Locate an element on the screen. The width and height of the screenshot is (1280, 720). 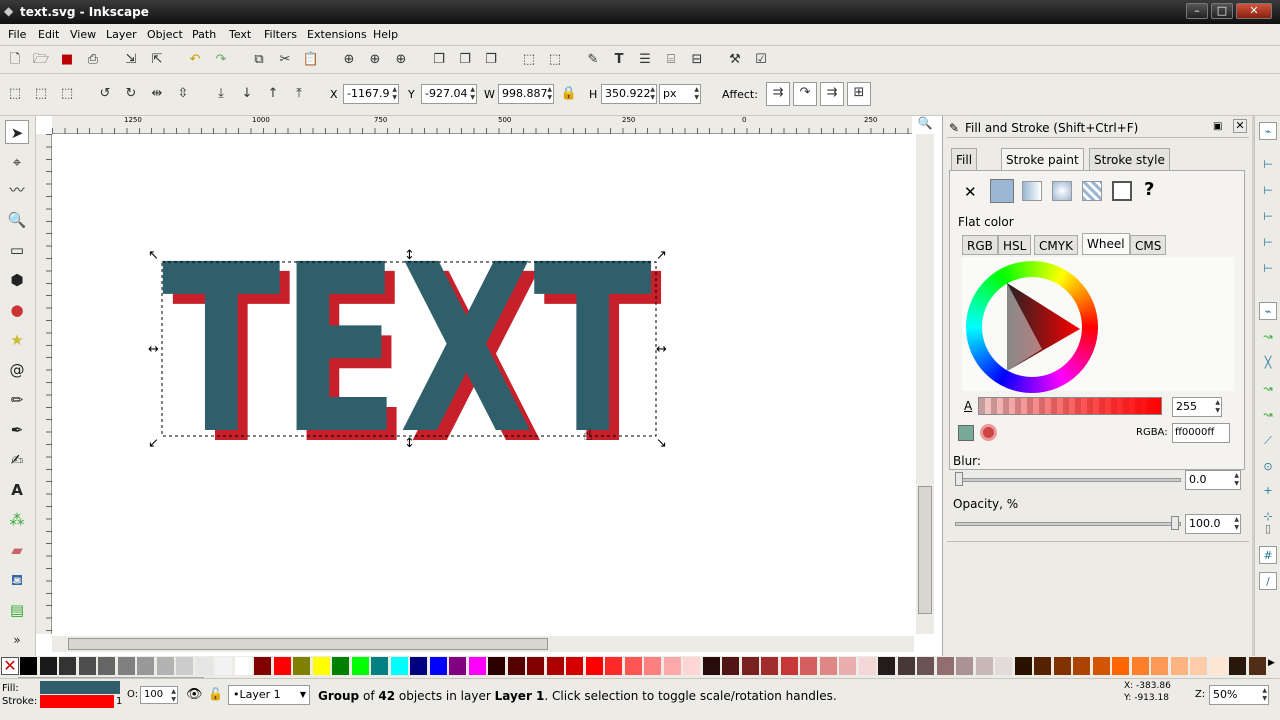
eraser-tool-icon: ▰ is located at coordinates (17, 550).